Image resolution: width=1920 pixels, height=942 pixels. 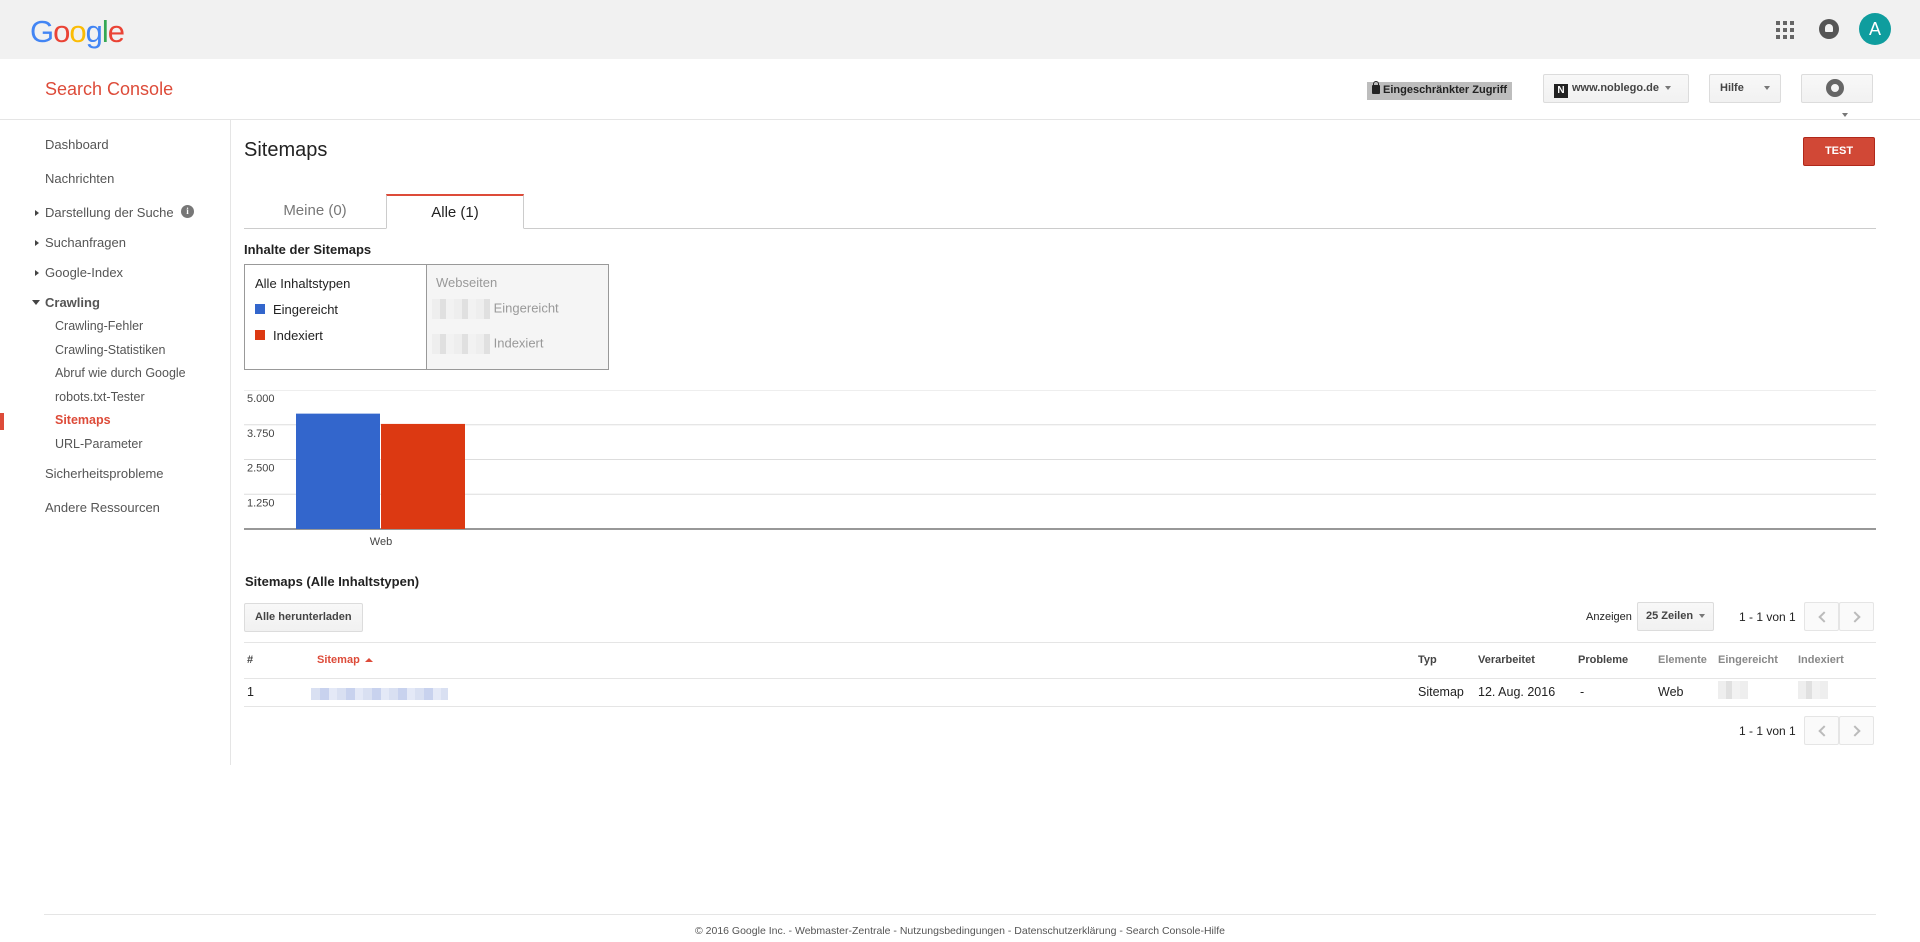 I want to click on redacted-submitted, so click(x=1733, y=690).